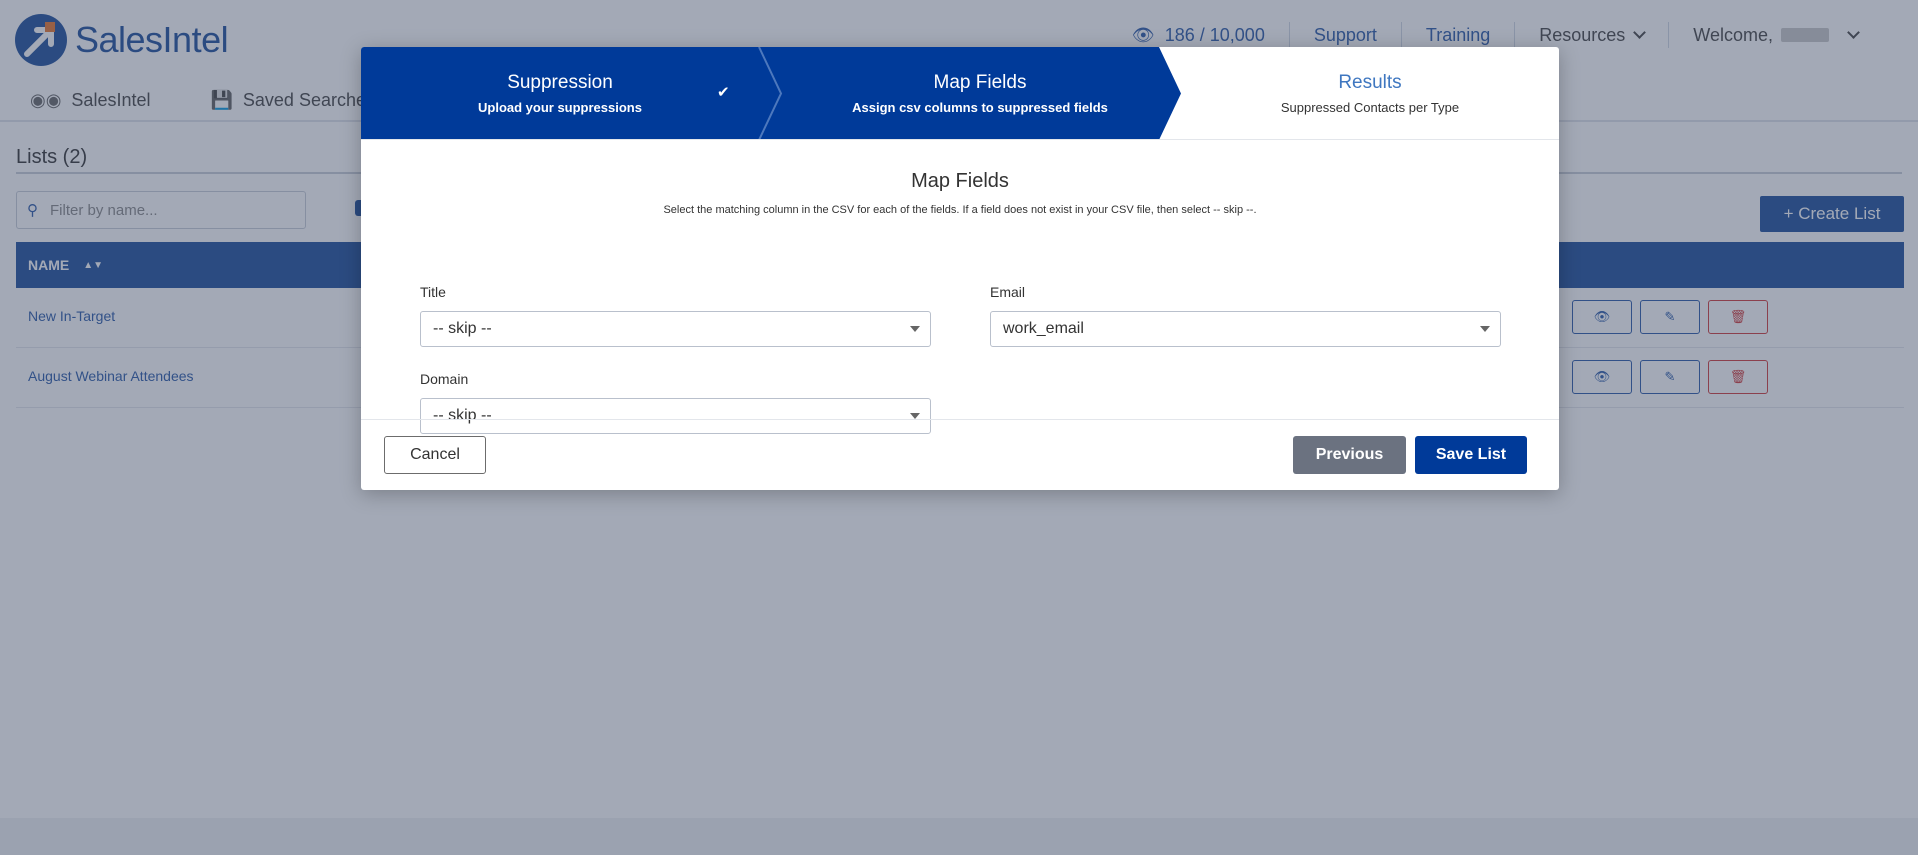  What do you see at coordinates (1471, 455) in the screenshot?
I see `save-list-button: Save List` at bounding box center [1471, 455].